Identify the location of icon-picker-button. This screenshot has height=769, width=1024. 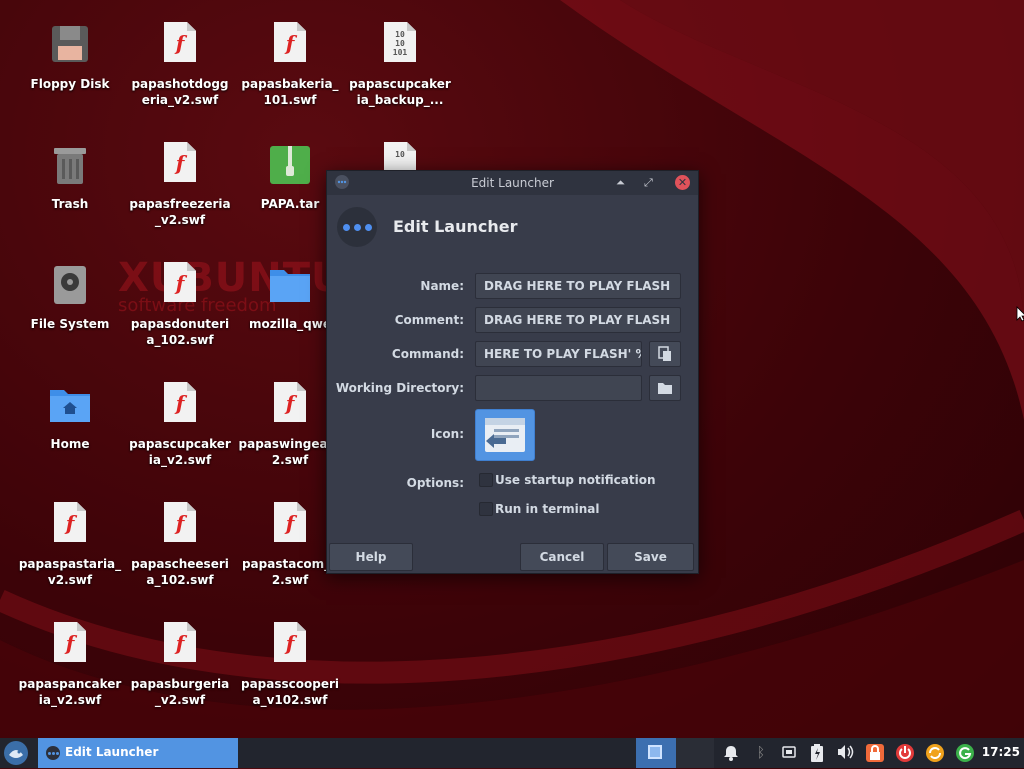
(505, 435).